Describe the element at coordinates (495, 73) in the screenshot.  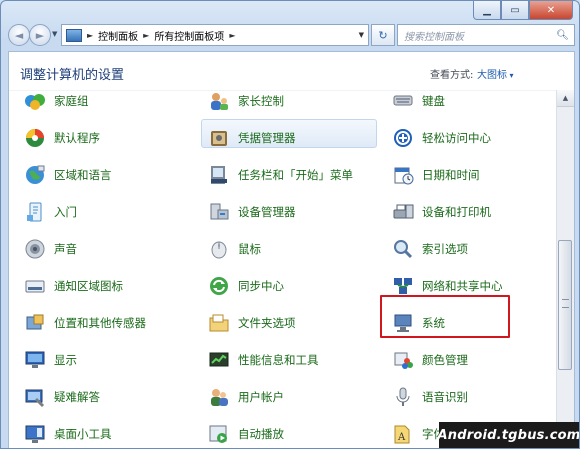
I see `view-by-dropdown: 大图标` at that location.